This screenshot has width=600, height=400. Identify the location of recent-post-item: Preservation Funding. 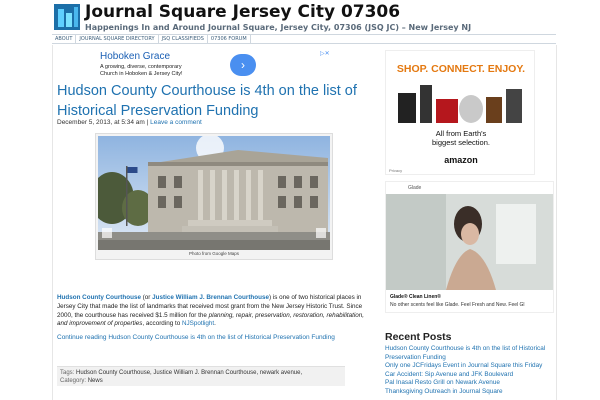
(475, 358).